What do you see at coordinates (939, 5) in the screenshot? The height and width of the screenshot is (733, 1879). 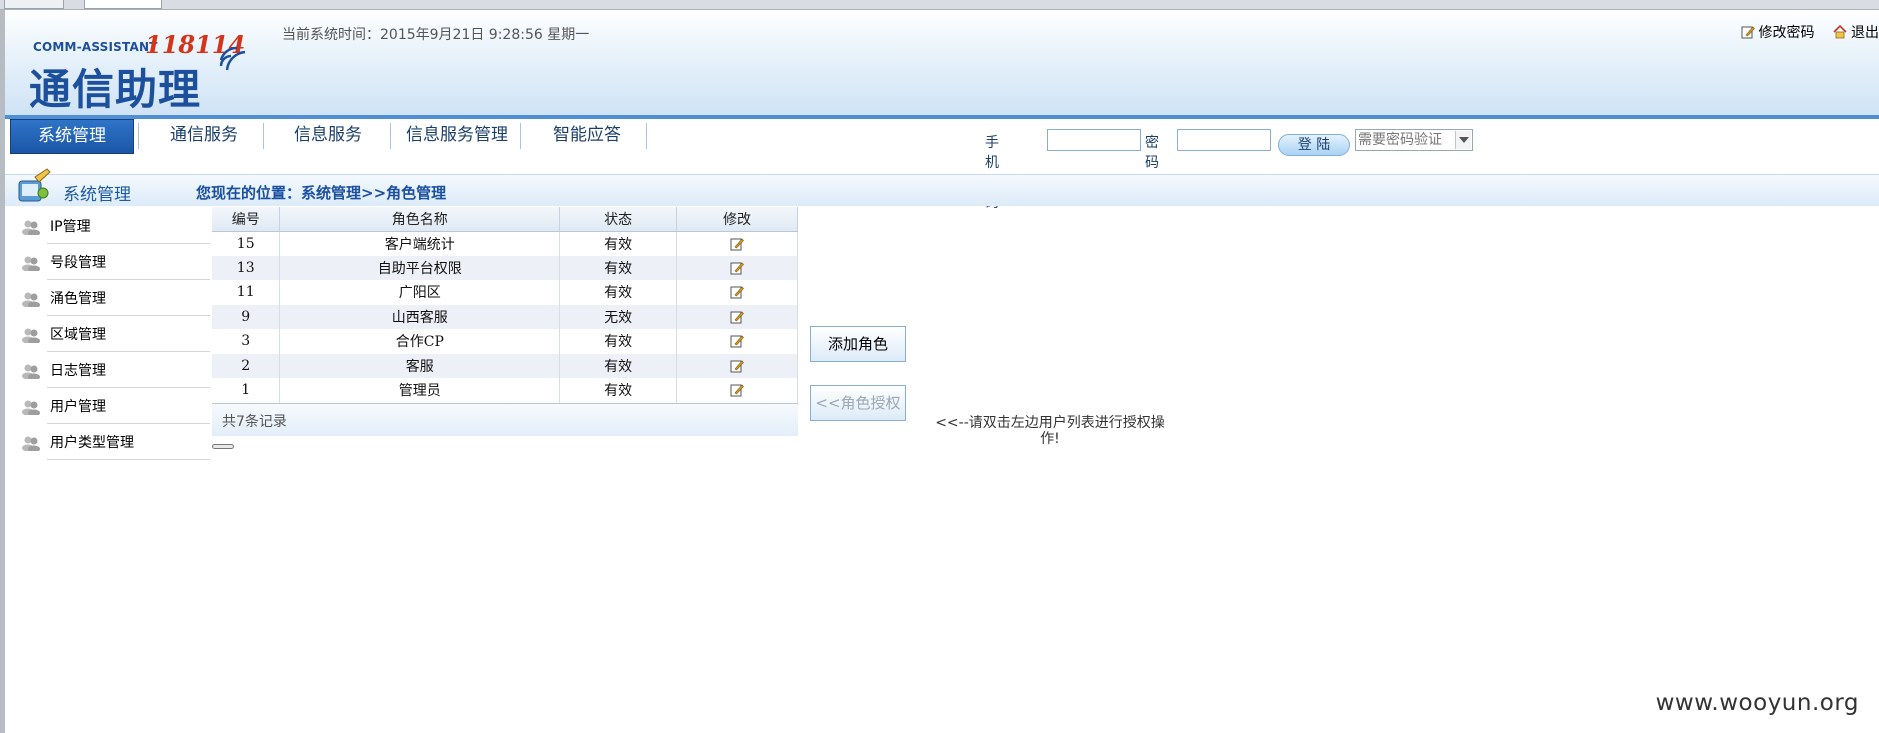 I see `browser-tabstrip` at bounding box center [939, 5].